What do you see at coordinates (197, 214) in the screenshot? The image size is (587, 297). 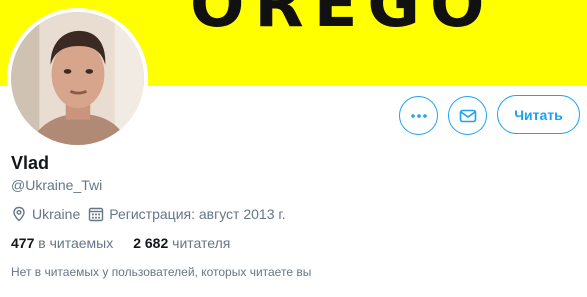 I see `joined-text: Регистрация: август 2013 г.` at bounding box center [197, 214].